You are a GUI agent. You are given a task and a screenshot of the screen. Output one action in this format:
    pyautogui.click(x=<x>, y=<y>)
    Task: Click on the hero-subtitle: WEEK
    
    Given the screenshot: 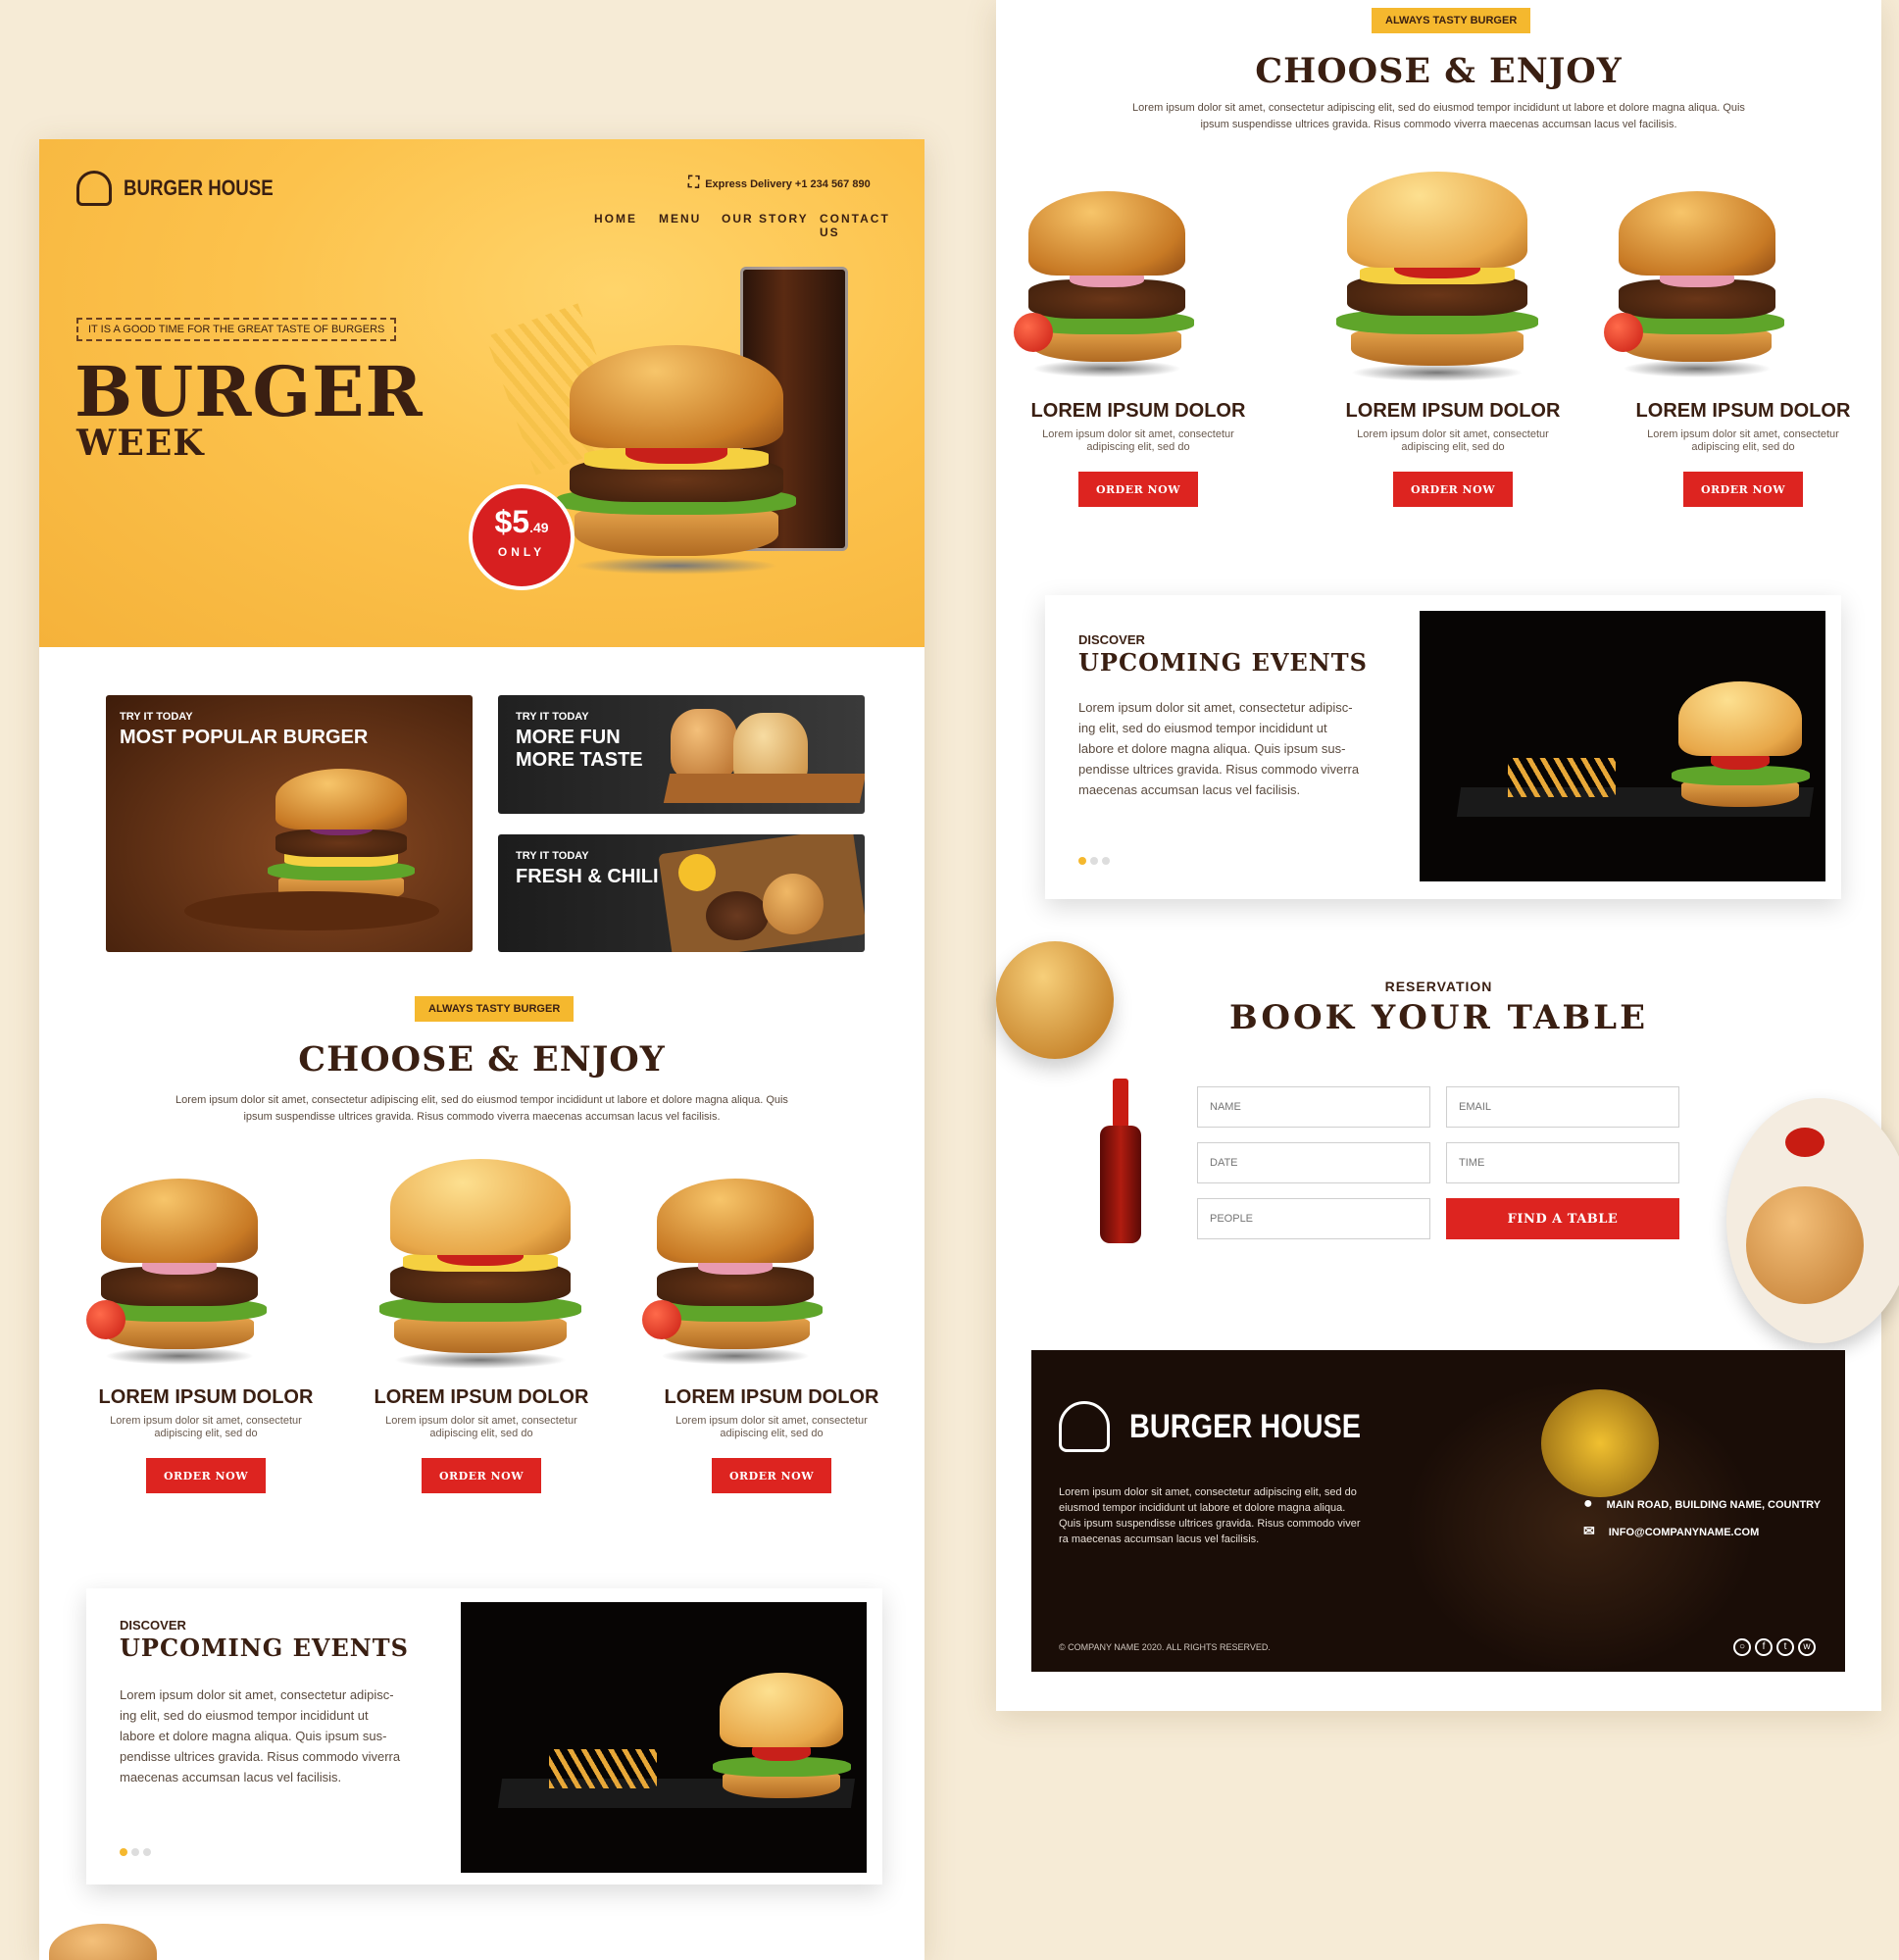 What is the action you would take?
    pyautogui.click(x=140, y=444)
    